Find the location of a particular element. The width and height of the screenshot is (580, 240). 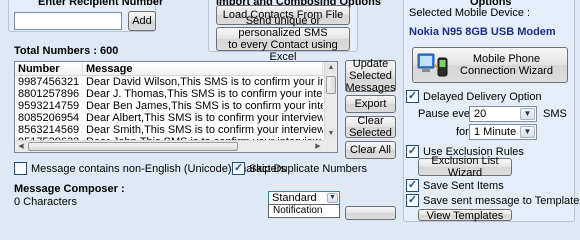

unicode-checkbox-box is located at coordinates (20, 168).